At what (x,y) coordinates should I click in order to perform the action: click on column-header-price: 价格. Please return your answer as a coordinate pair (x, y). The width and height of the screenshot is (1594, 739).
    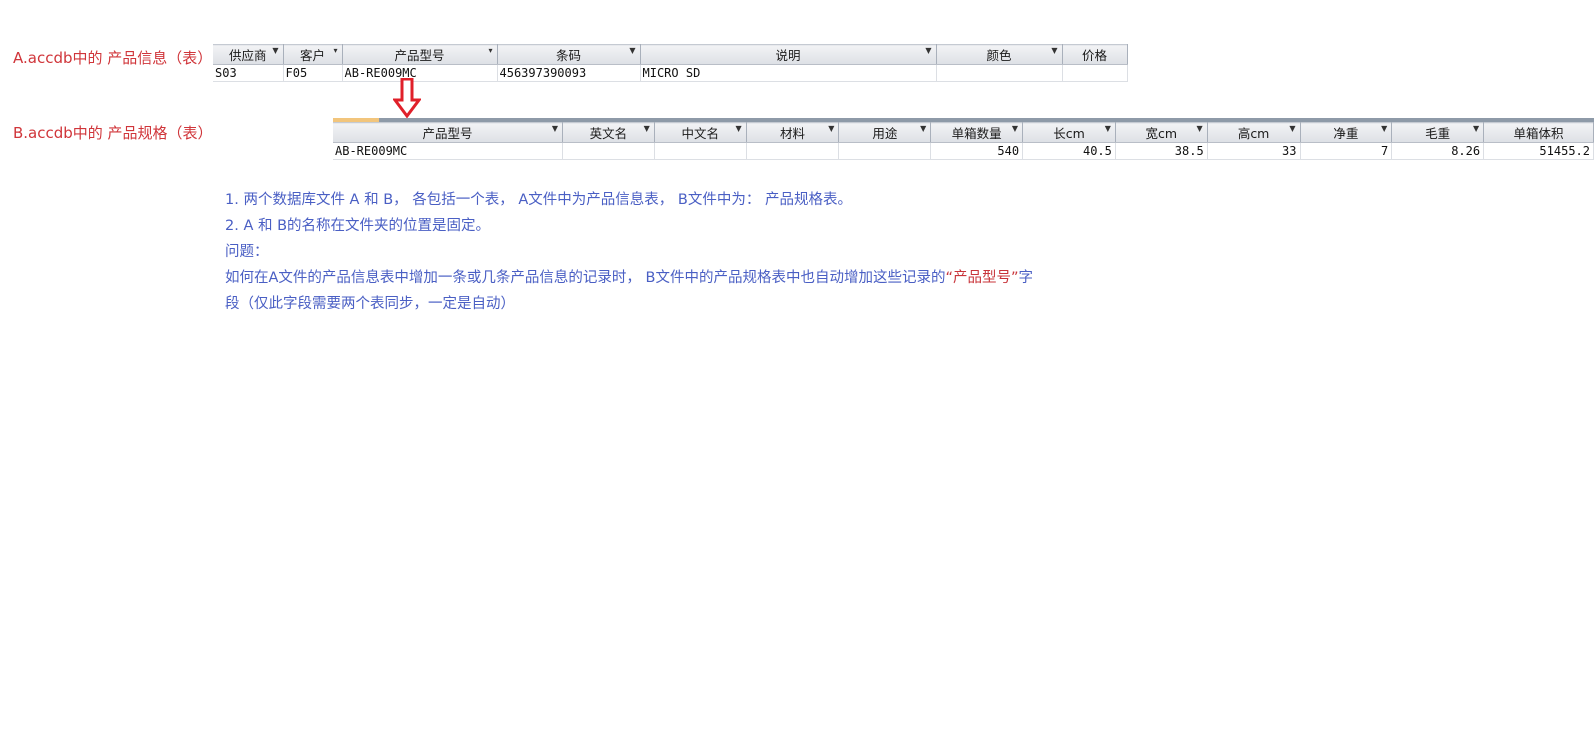
    Looking at the image, I should click on (1095, 54).